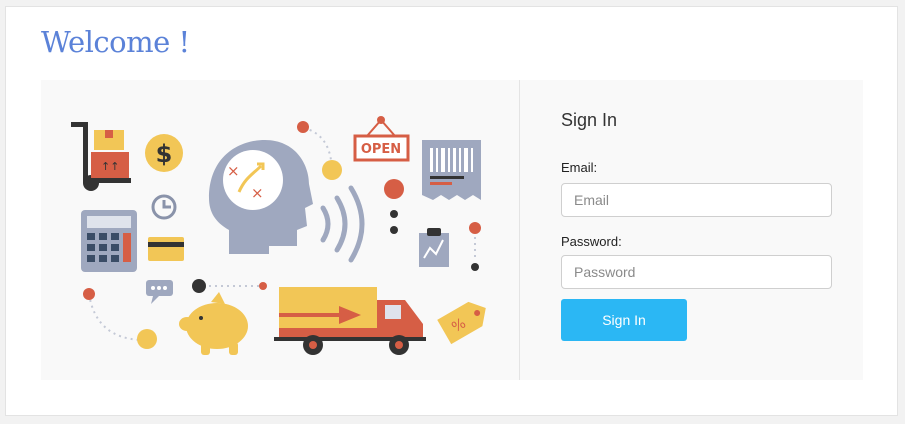 This screenshot has width=905, height=424. What do you see at coordinates (213, 323) in the screenshot?
I see `piggy-bank-icon` at bounding box center [213, 323].